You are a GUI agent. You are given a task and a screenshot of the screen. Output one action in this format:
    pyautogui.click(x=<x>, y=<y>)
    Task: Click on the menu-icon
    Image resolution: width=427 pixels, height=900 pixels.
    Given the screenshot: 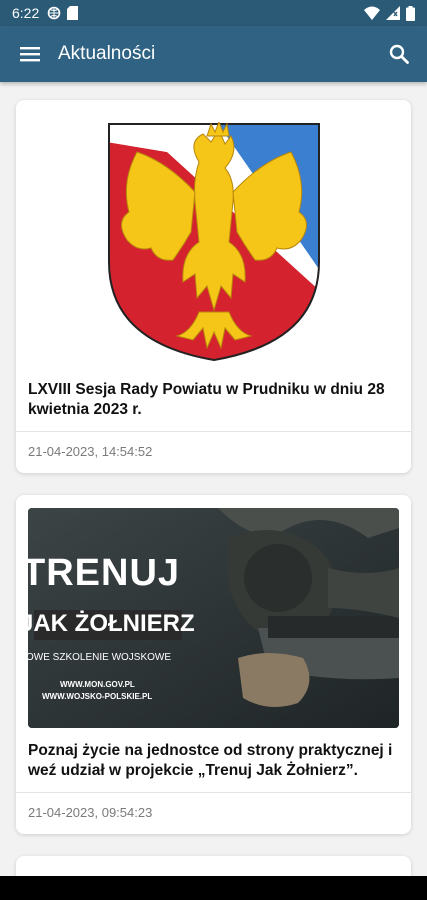 What is the action you would take?
    pyautogui.click(x=30, y=54)
    